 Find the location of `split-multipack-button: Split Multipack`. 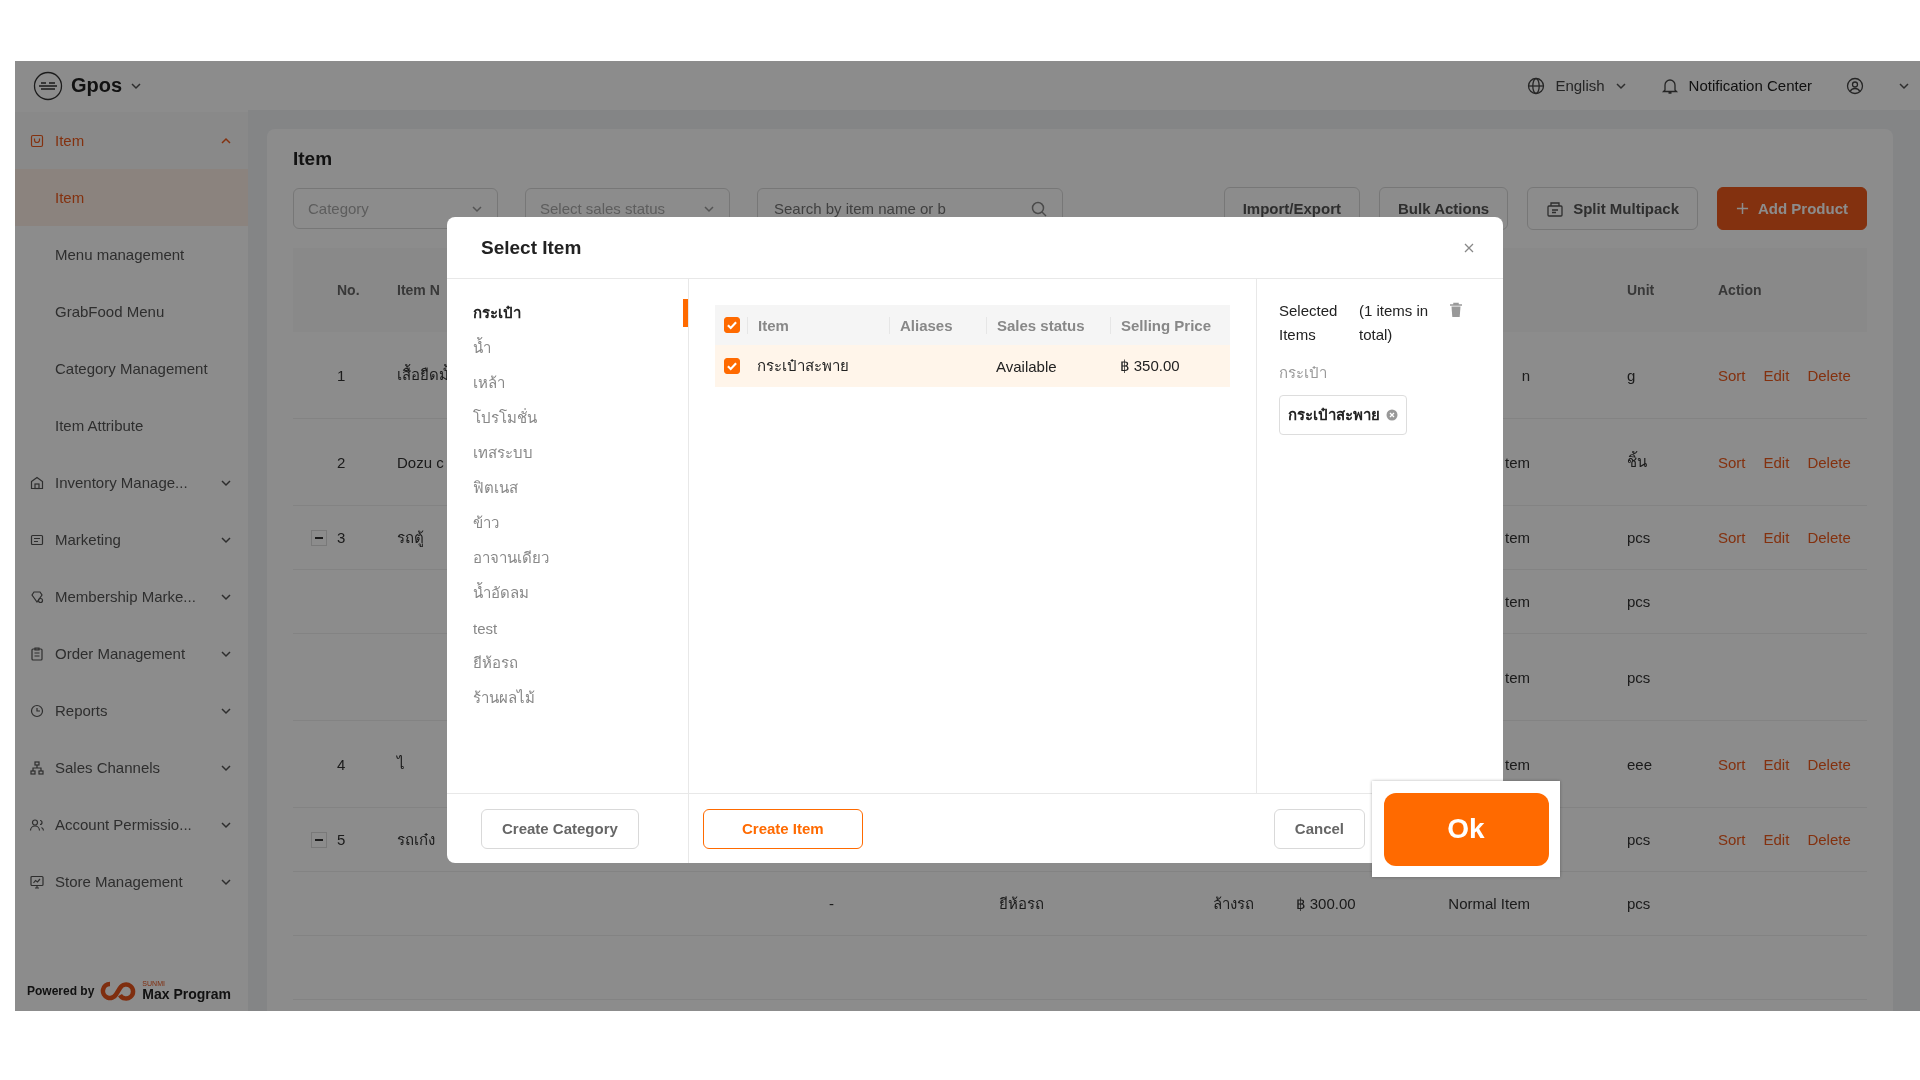

split-multipack-button: Split Multipack is located at coordinates (1612, 208).